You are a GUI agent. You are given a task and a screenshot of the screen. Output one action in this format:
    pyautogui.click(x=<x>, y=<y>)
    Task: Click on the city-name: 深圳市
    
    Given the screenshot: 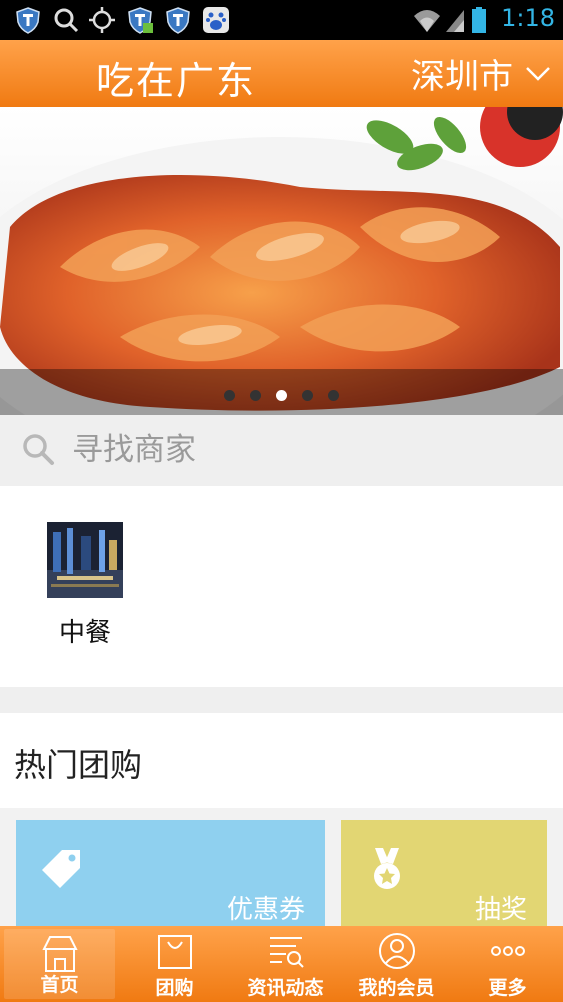 What is the action you would take?
    pyautogui.click(x=462, y=76)
    